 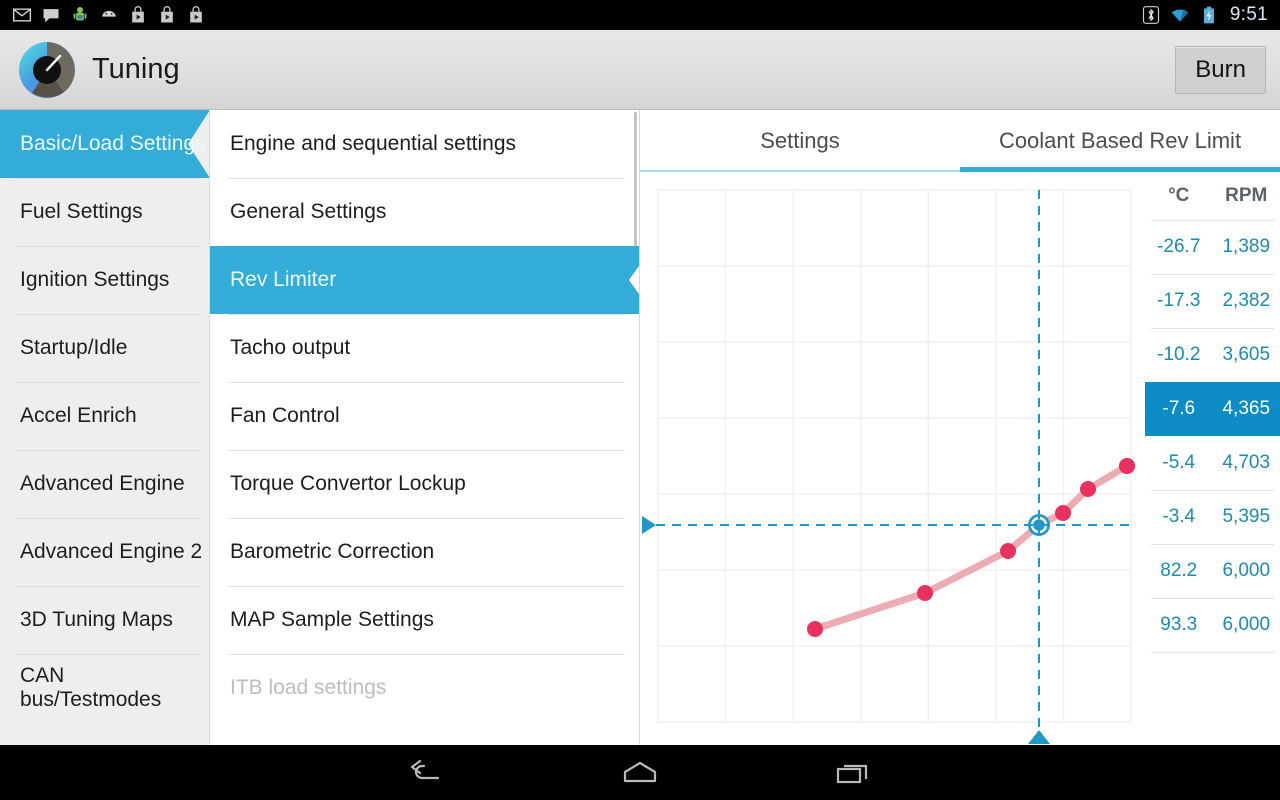 I want to click on settings-item-torque-convertor-lockup: Torque Convertor Lockup, so click(x=424, y=484).